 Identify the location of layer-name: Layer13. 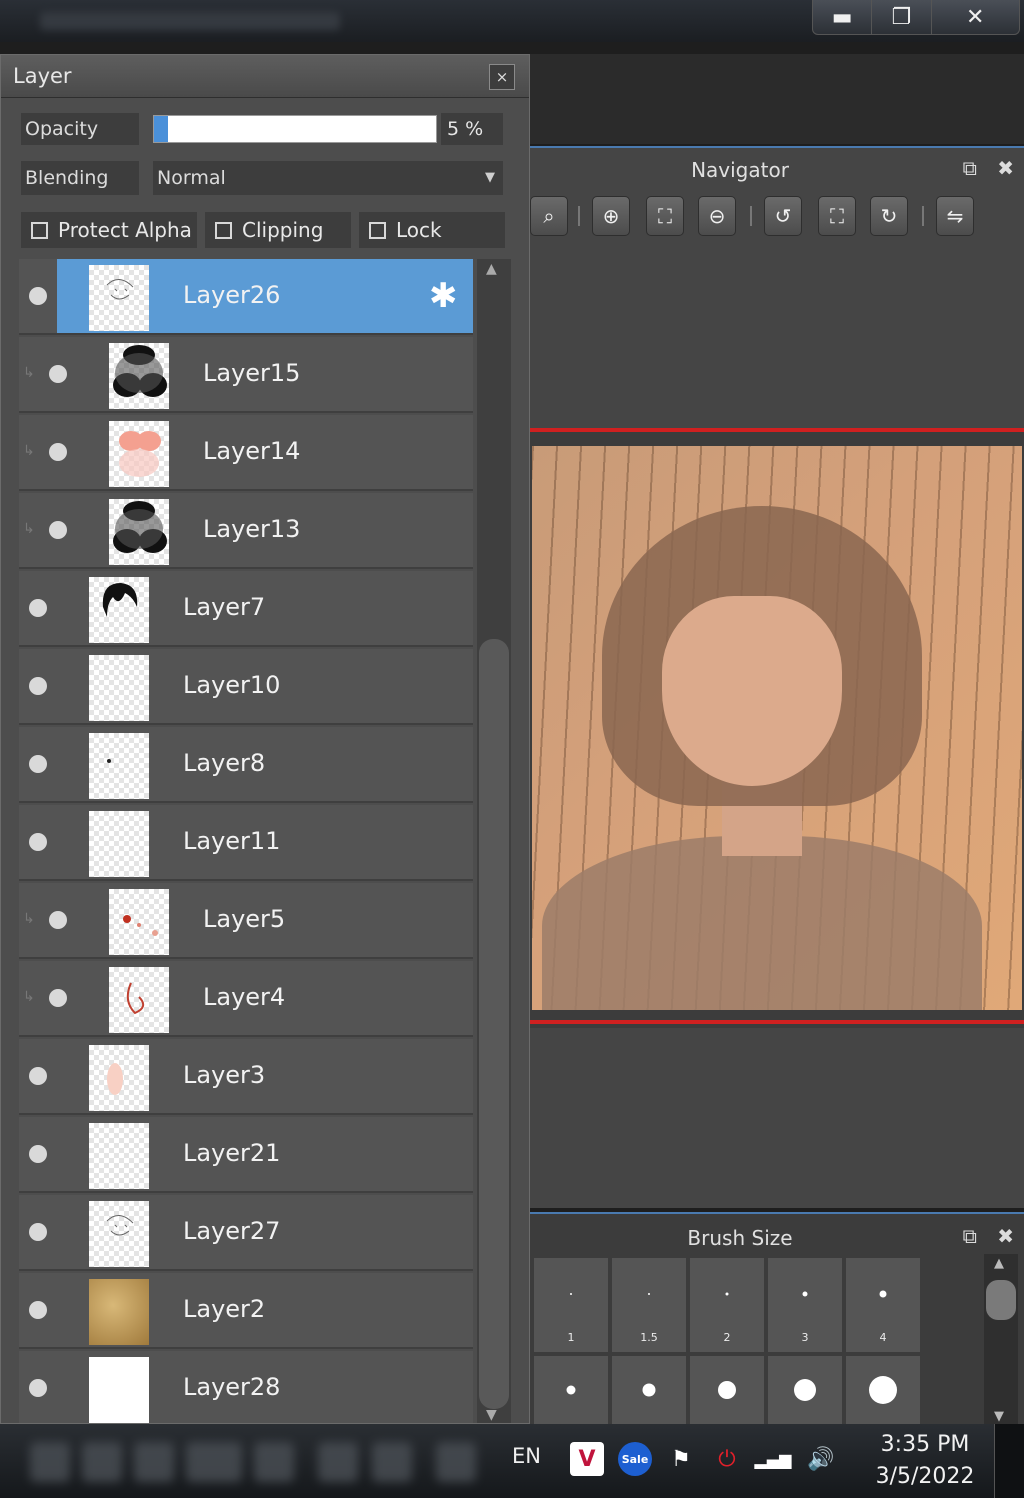
(252, 529).